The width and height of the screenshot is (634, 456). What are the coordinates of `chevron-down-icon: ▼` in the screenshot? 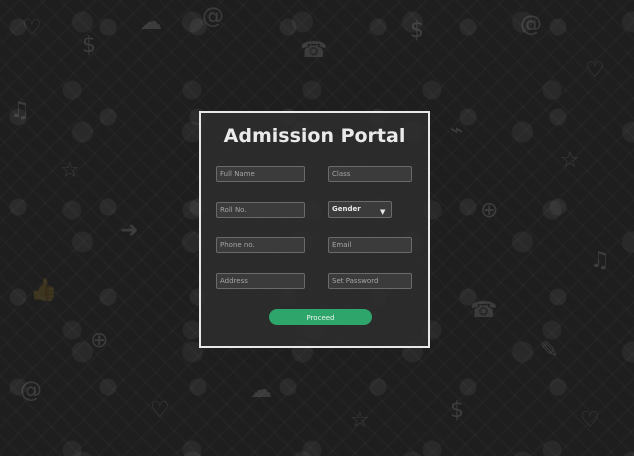 It's located at (383, 212).